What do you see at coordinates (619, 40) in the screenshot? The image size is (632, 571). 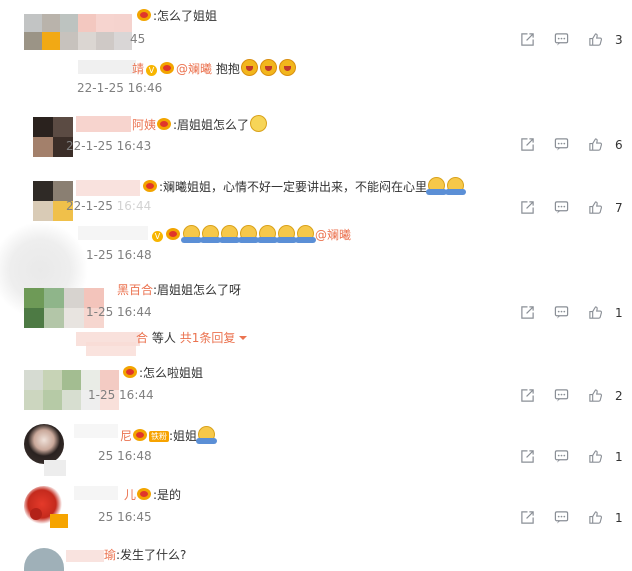 I see `like-count: 3` at bounding box center [619, 40].